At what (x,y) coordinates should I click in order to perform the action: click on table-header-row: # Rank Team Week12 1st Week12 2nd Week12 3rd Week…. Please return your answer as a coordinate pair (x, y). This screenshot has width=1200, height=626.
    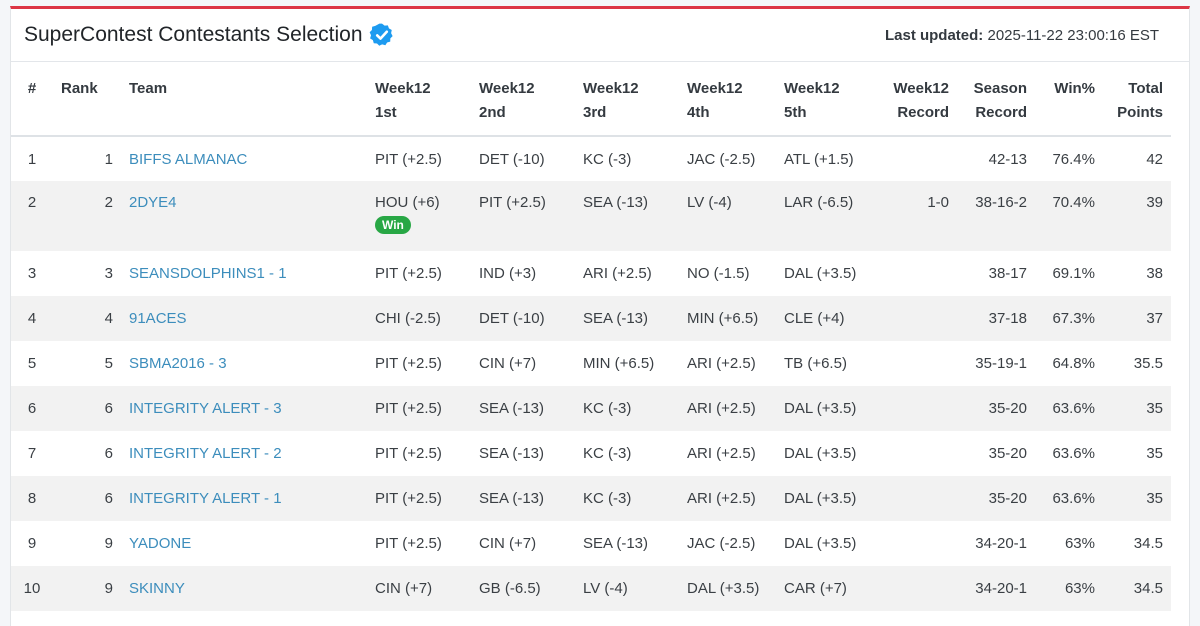
    Looking at the image, I should click on (591, 99).